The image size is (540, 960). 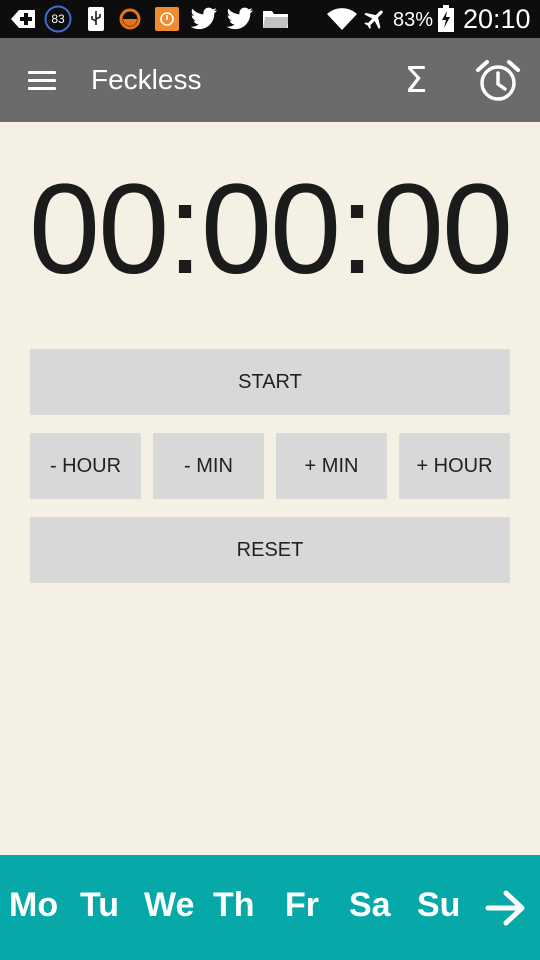 What do you see at coordinates (42, 81) in the screenshot?
I see `hamburger-menu-icon` at bounding box center [42, 81].